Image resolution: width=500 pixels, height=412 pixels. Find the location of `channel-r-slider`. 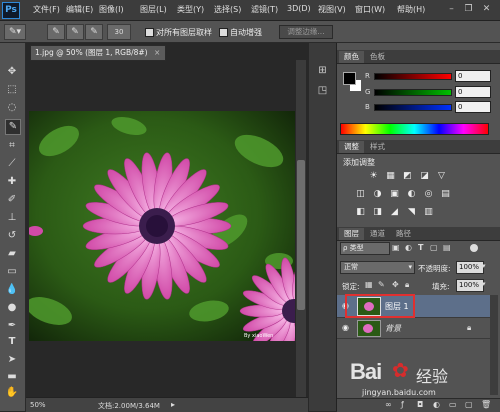

channel-r-slider is located at coordinates (413, 76).